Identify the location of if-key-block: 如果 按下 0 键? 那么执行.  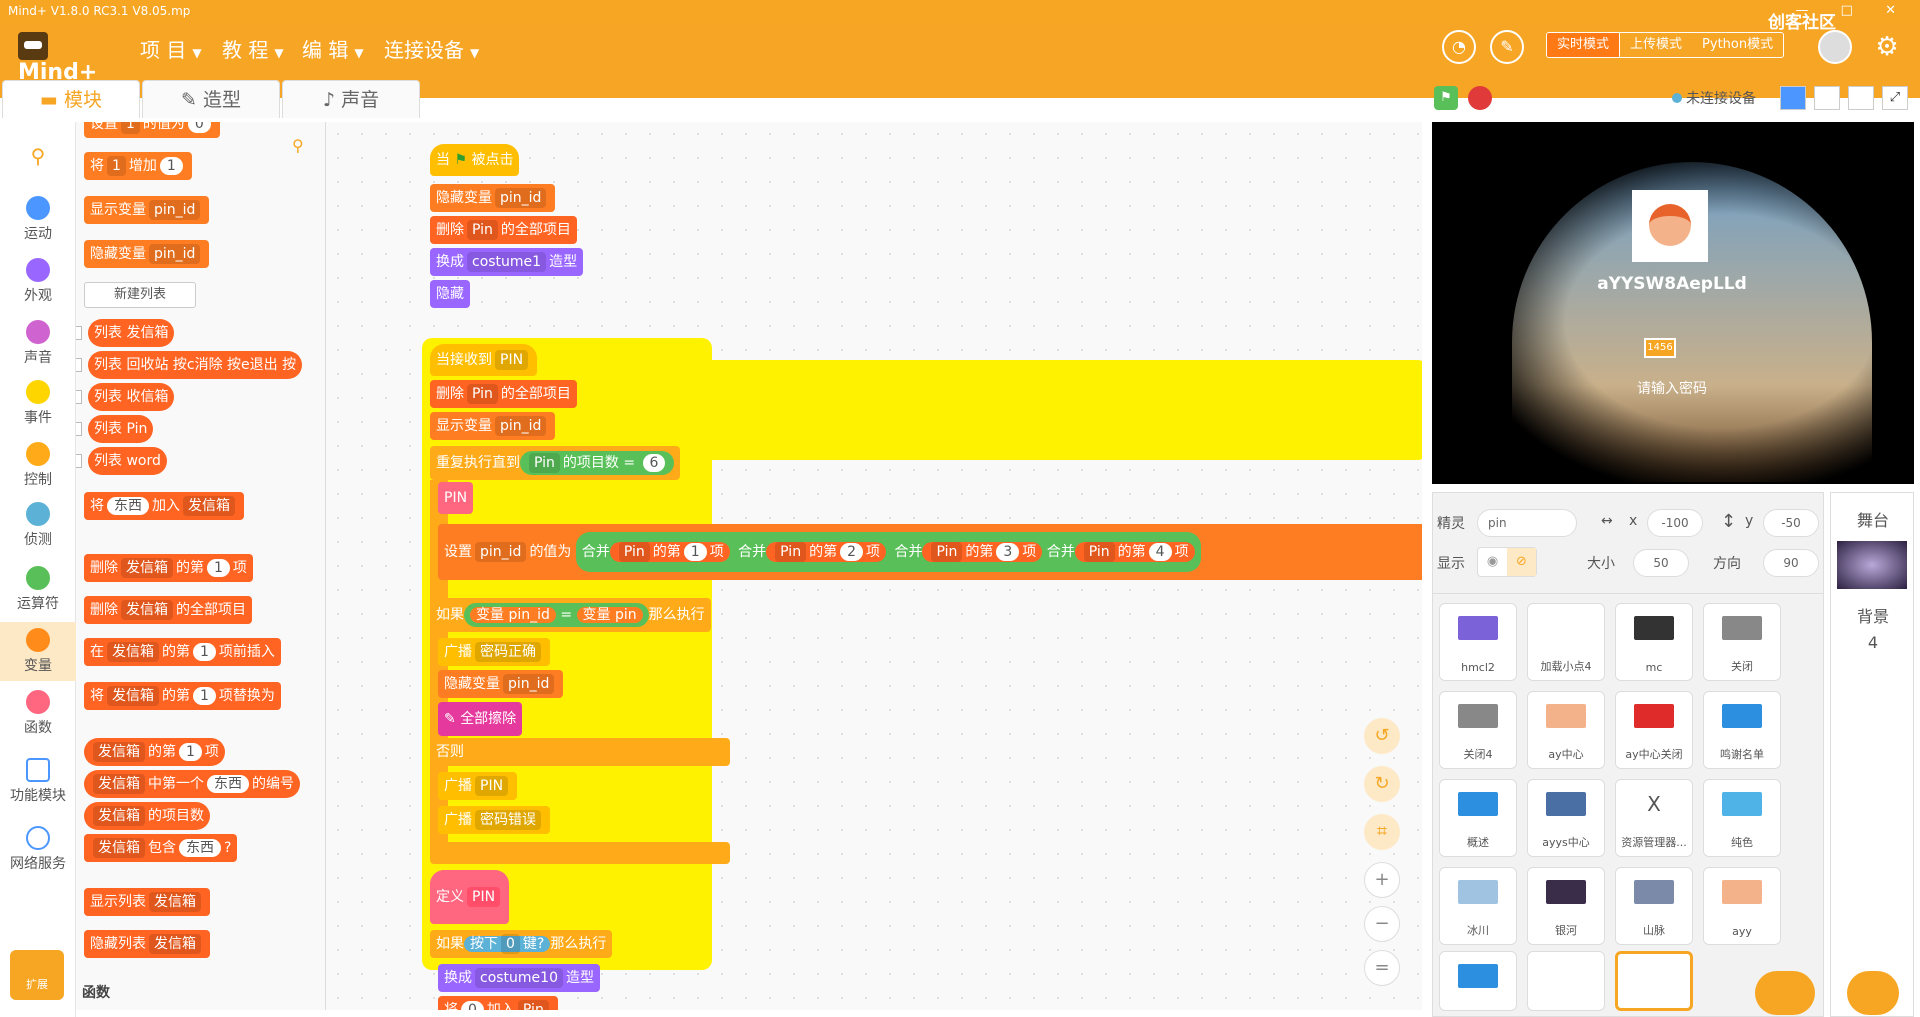
(521, 944).